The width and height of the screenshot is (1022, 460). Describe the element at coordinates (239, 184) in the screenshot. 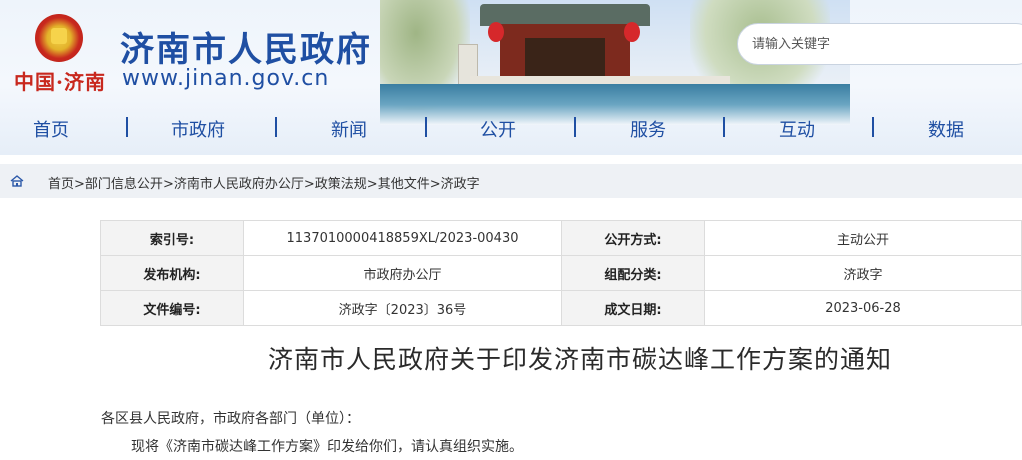

I see `breadcrumb-general-office: 济南市人民政府办公厅` at that location.